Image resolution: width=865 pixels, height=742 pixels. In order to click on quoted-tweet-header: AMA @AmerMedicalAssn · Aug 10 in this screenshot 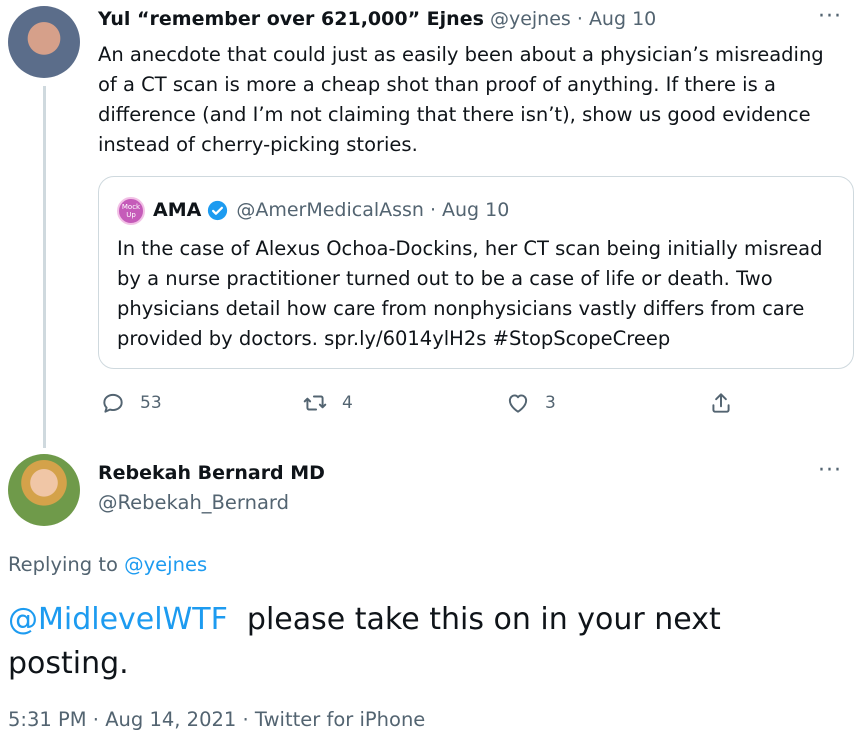, I will do `click(331, 210)`.